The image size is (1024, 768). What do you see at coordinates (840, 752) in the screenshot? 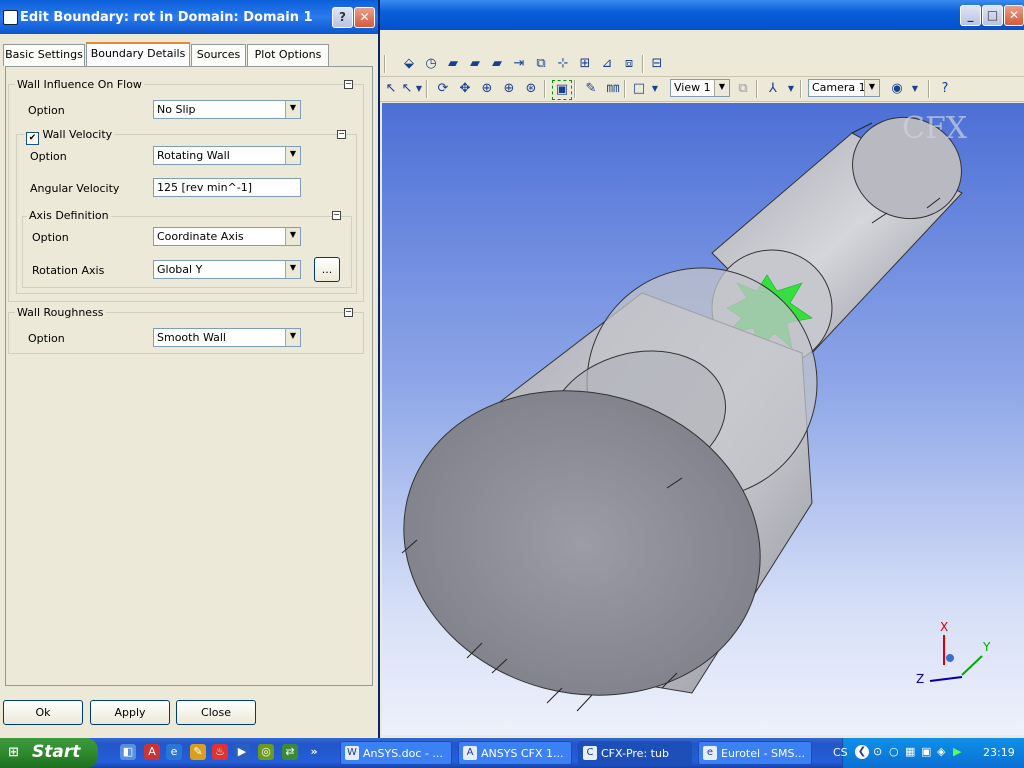
I see `language-indicator: CS` at bounding box center [840, 752].